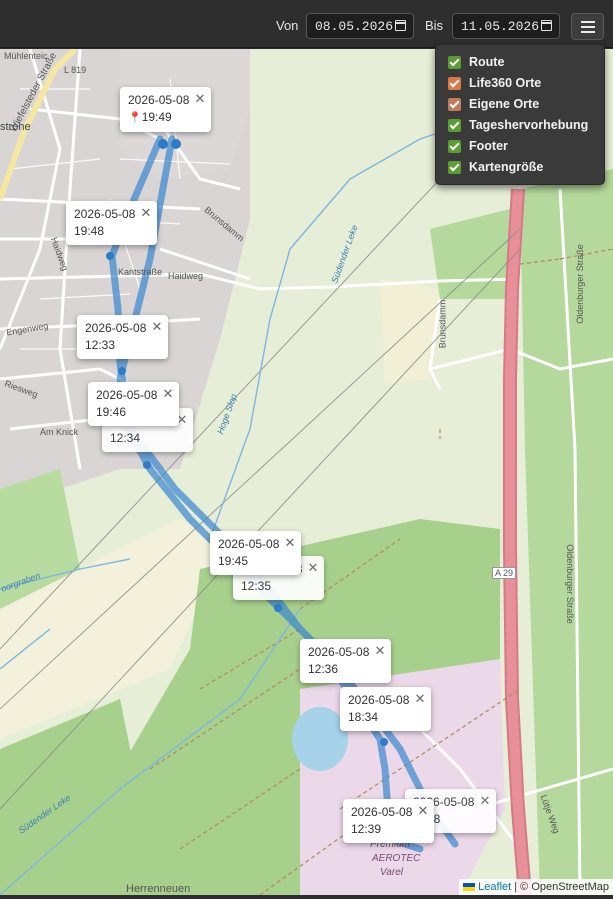  I want to click on menu-item-label: Tageshervorhebung, so click(529, 125).